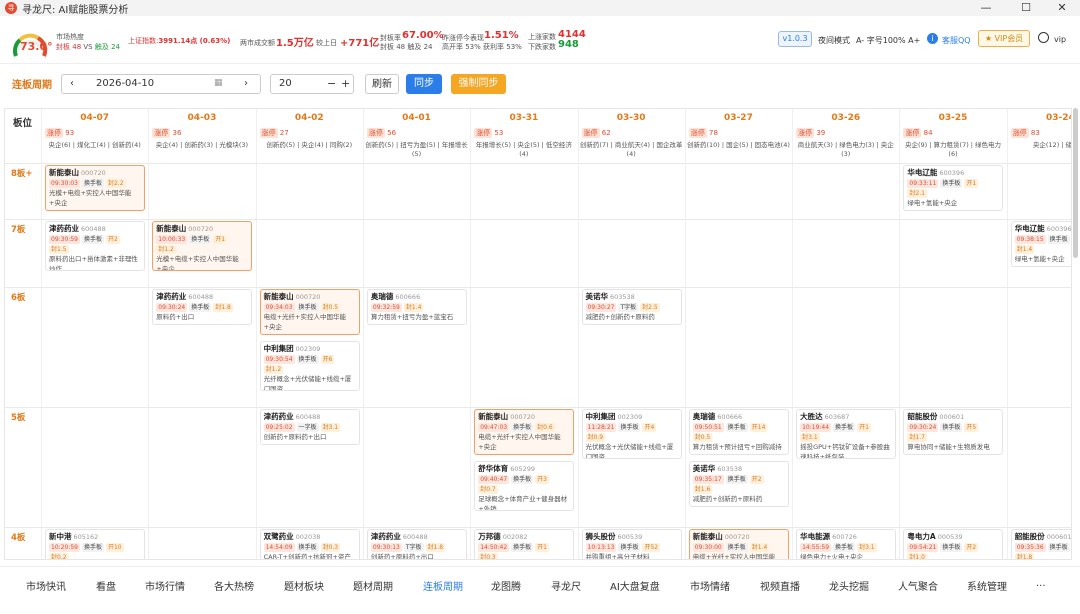 The image size is (1080, 614). What do you see at coordinates (921, 536) in the screenshot?
I see `stock-name: 粤电力A` at bounding box center [921, 536].